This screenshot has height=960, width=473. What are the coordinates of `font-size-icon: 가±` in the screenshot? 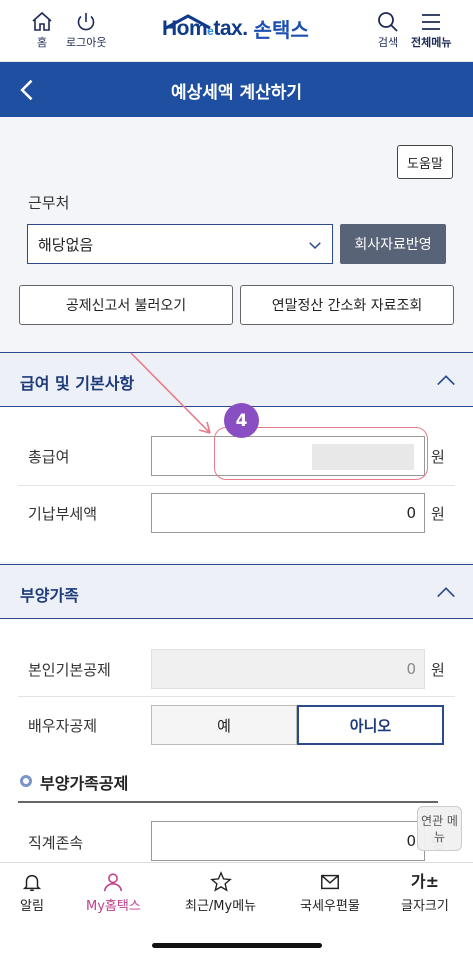 It's located at (424, 881).